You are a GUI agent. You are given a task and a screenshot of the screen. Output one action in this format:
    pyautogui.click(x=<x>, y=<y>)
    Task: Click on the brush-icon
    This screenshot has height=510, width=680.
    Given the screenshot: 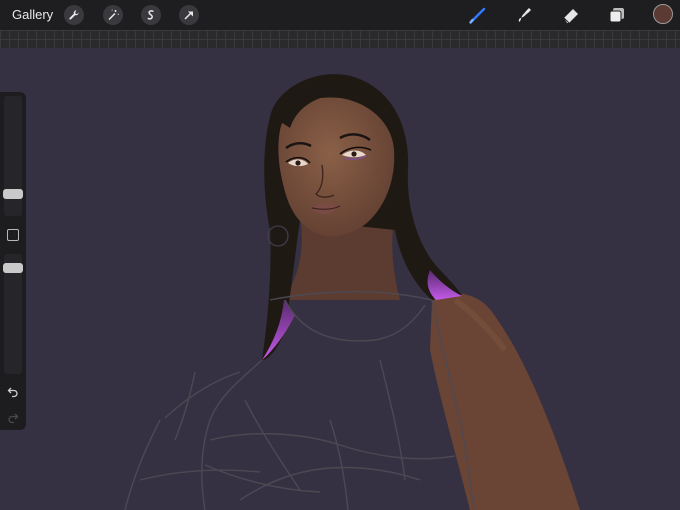 What is the action you would take?
    pyautogui.click(x=478, y=15)
    